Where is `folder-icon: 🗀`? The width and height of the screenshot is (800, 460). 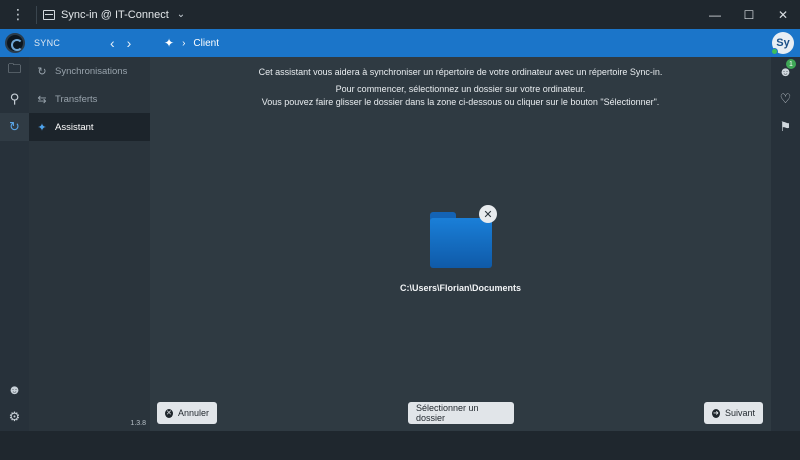
folder-icon: 🗀 is located at coordinates (14, 71).